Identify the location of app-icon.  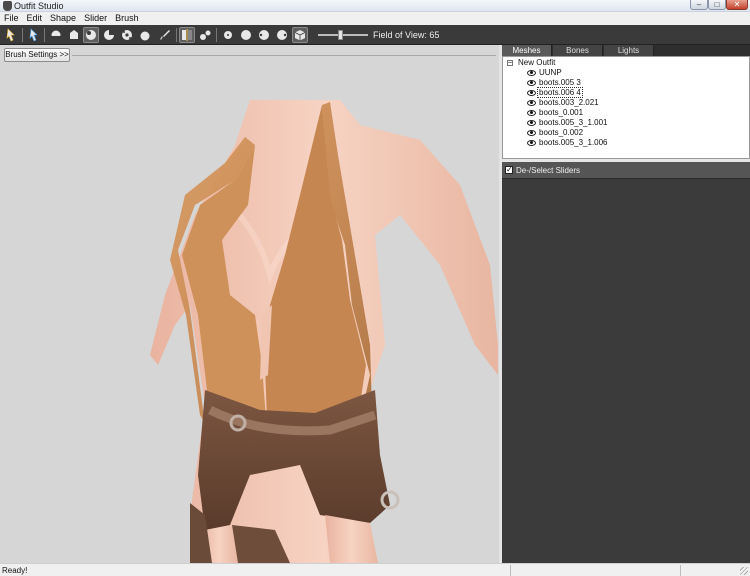
(7, 6).